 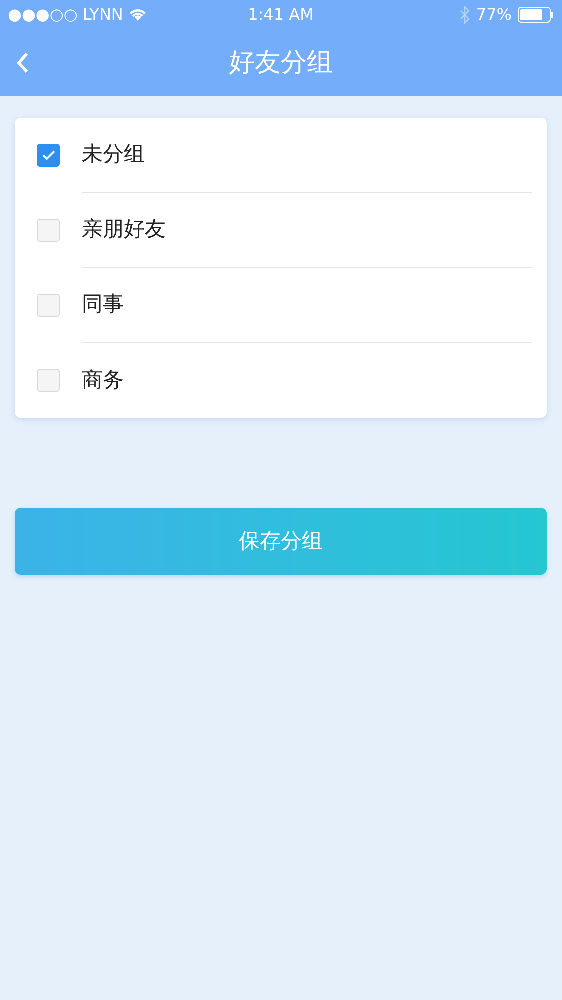 What do you see at coordinates (113, 154) in the screenshot?
I see `group-label: 未分组` at bounding box center [113, 154].